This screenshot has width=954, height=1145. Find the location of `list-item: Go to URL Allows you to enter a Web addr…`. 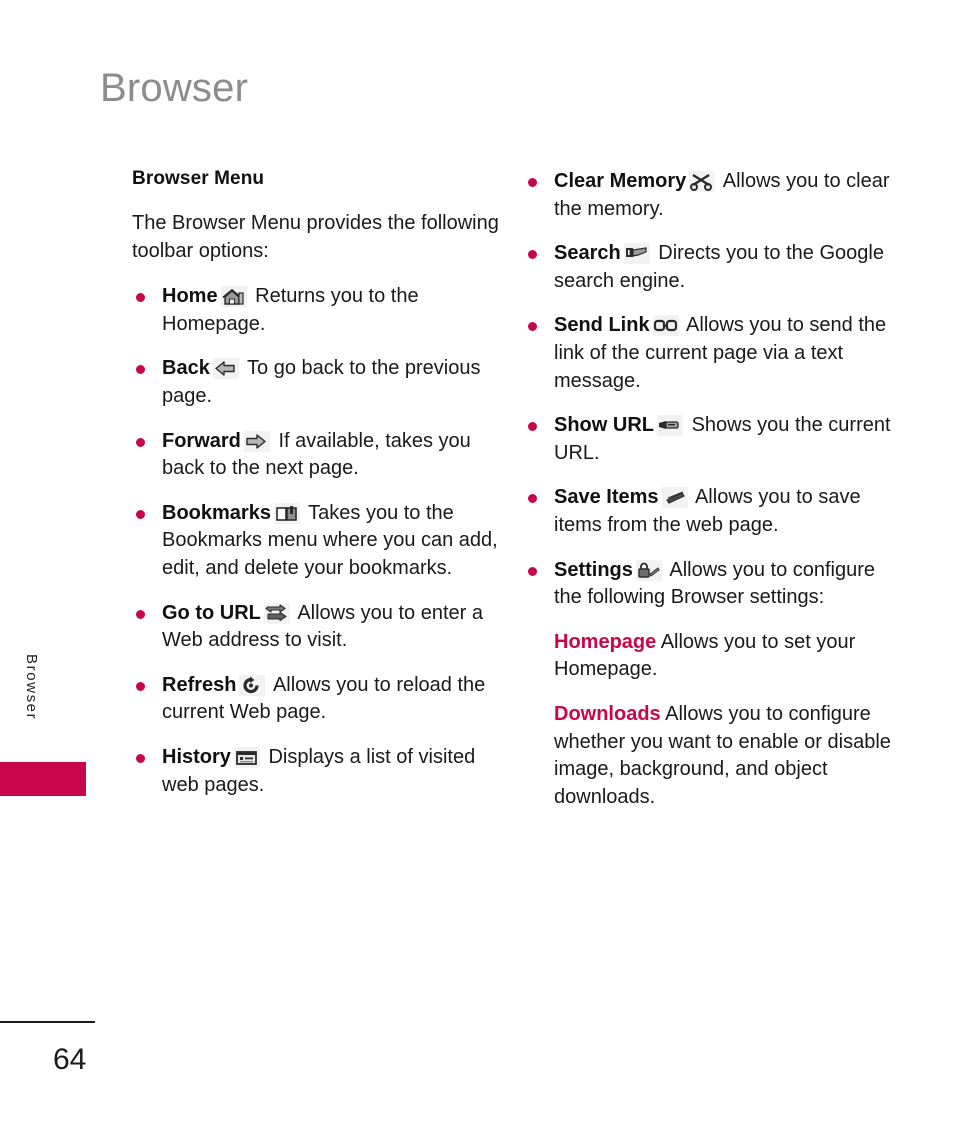

list-item: Go to URL Allows you to enter a Web addr… is located at coordinates (316, 627).